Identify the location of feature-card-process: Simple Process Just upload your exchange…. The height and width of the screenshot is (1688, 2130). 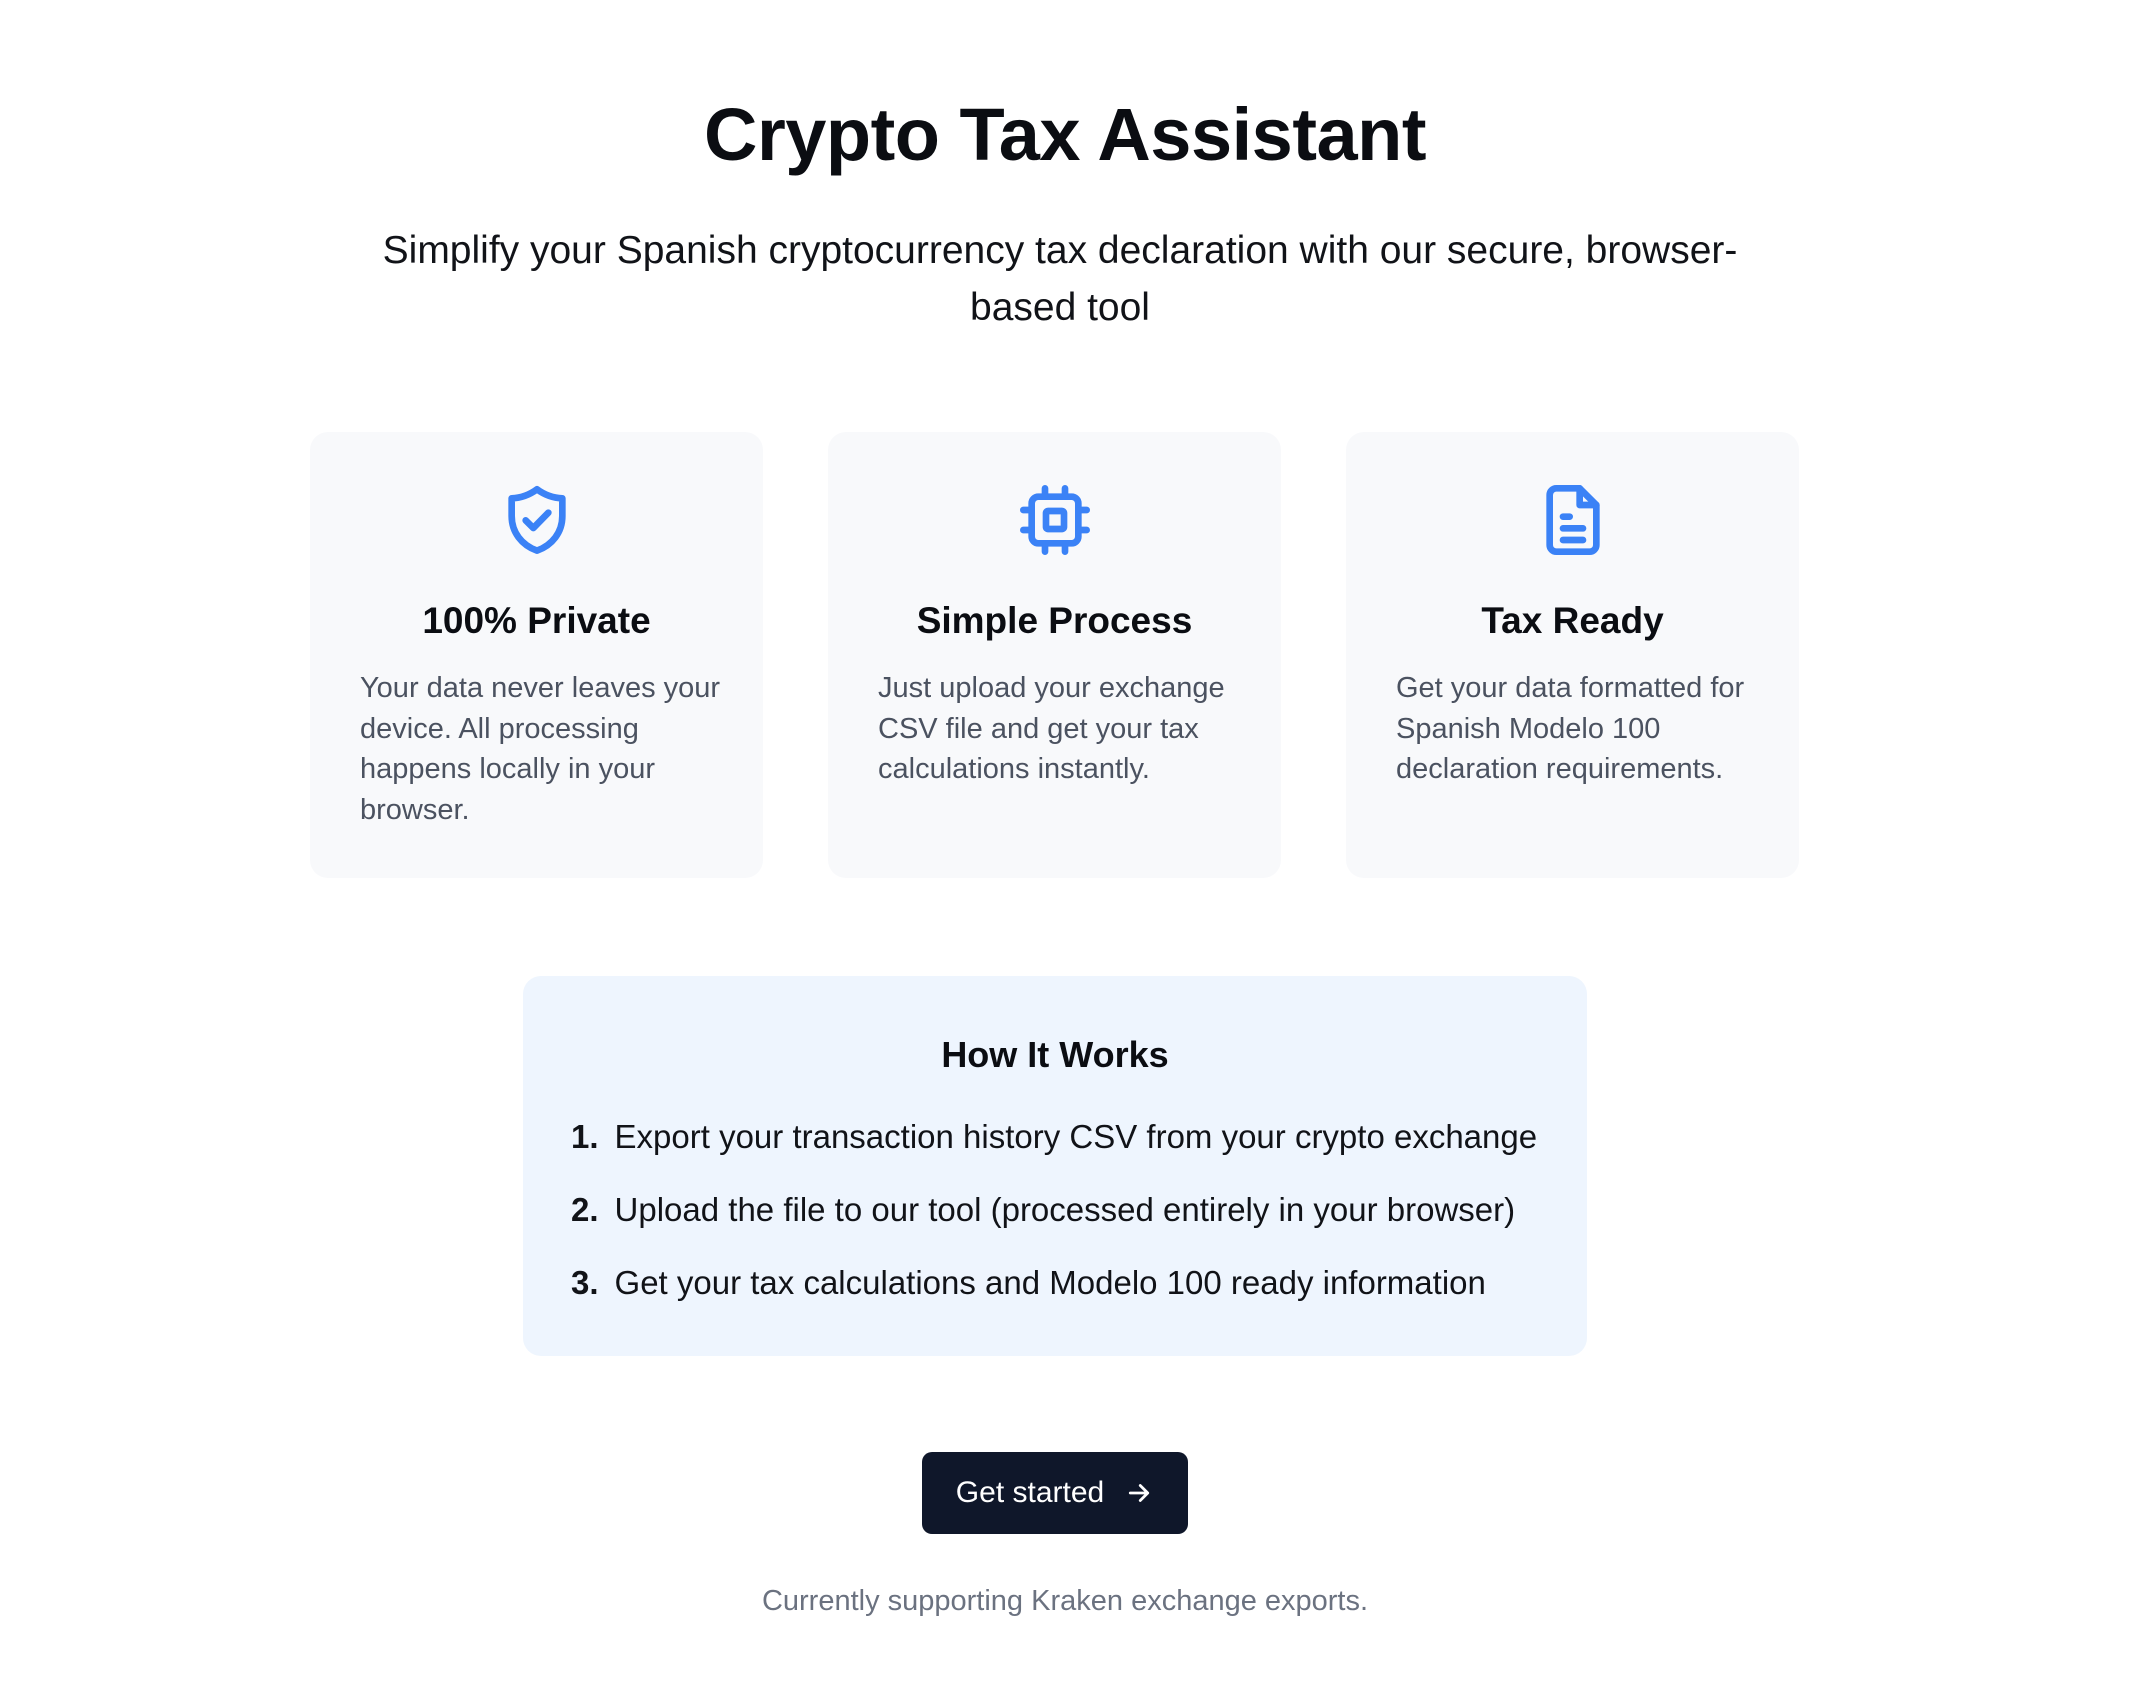
(1054, 655).